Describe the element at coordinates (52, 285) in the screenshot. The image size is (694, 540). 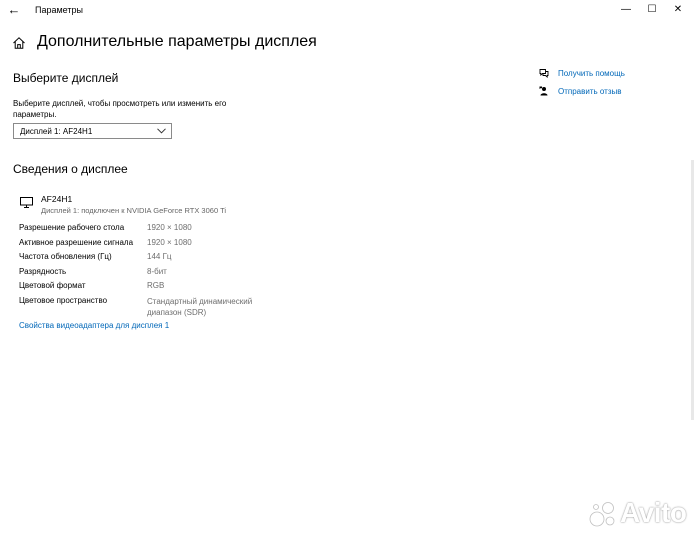
I see `color-format-label: Цветовой формат` at that location.